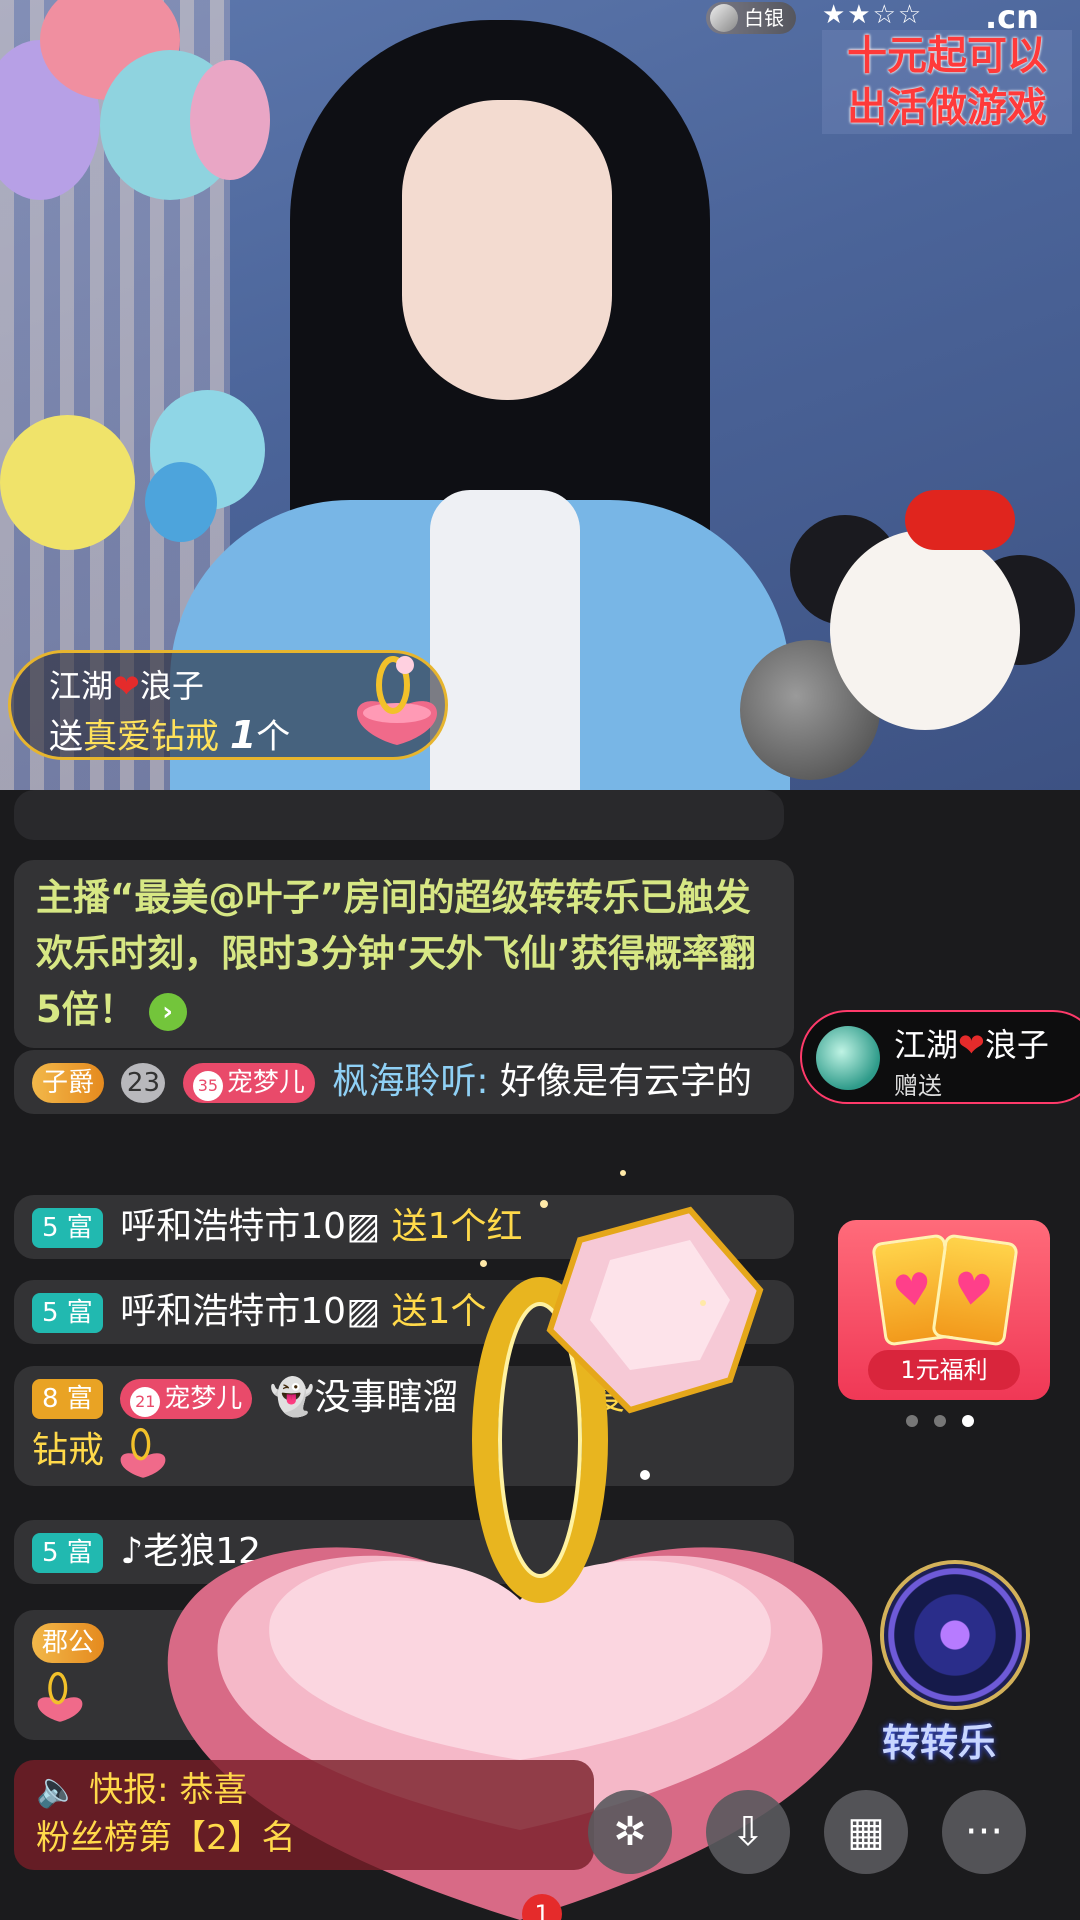 The width and height of the screenshot is (1080, 1920). Describe the element at coordinates (848, 1058) in the screenshot. I see `avatar` at that location.